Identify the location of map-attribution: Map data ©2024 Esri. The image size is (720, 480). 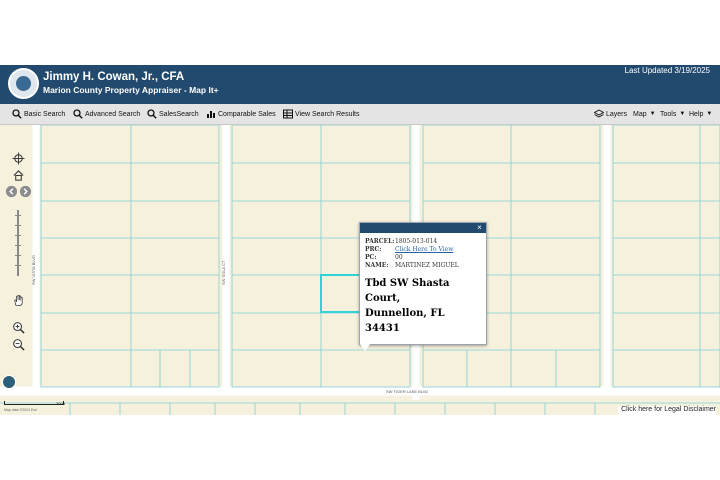
(20, 410).